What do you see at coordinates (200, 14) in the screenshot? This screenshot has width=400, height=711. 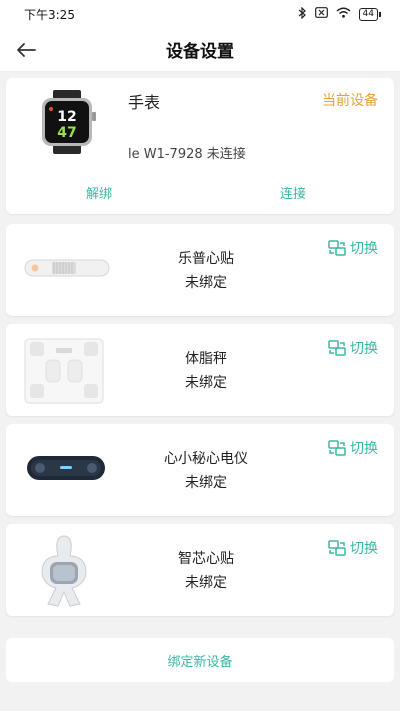 I see `status-bar: 下午3:25 44` at bounding box center [200, 14].